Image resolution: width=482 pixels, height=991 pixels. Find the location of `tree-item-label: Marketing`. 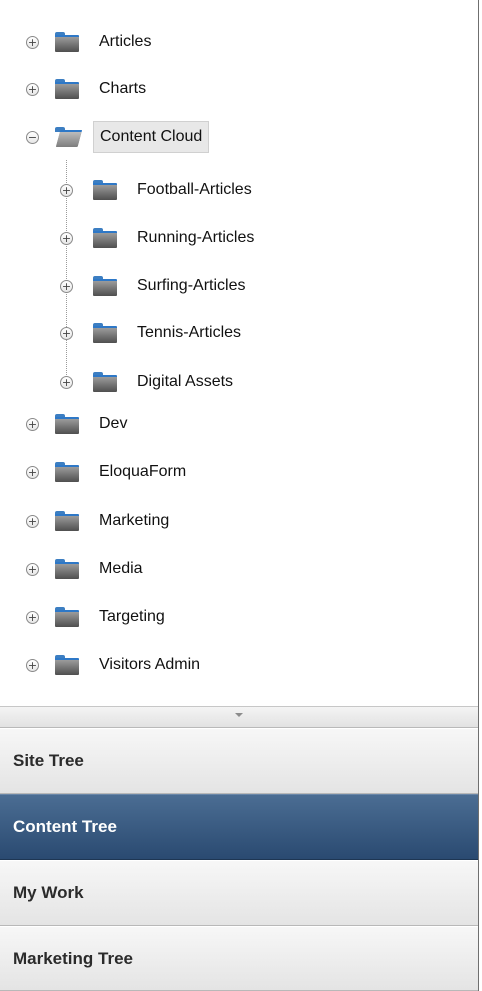

tree-item-label: Marketing is located at coordinates (134, 521).